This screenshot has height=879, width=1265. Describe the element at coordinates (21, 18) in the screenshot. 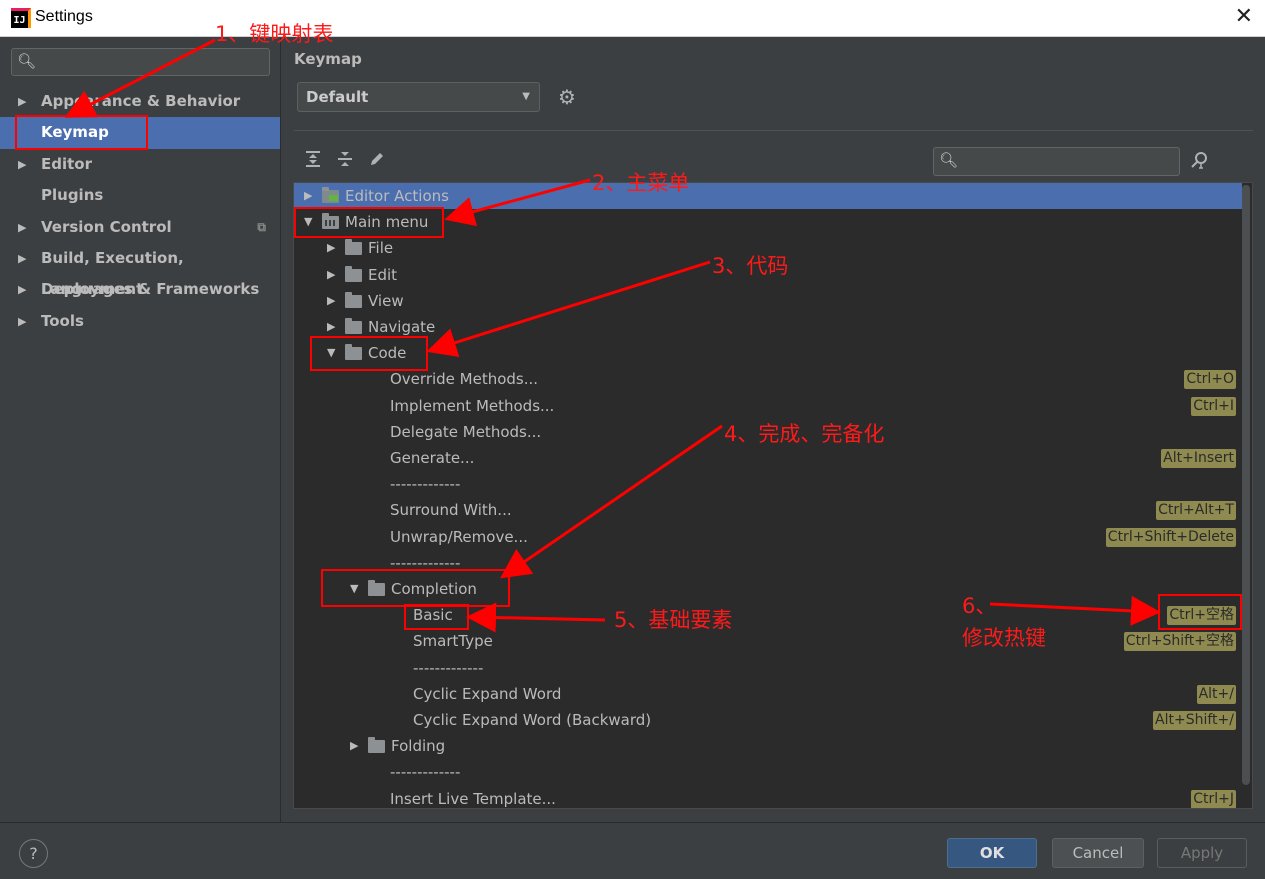

I see `intellij-app-icon: IJ` at that location.